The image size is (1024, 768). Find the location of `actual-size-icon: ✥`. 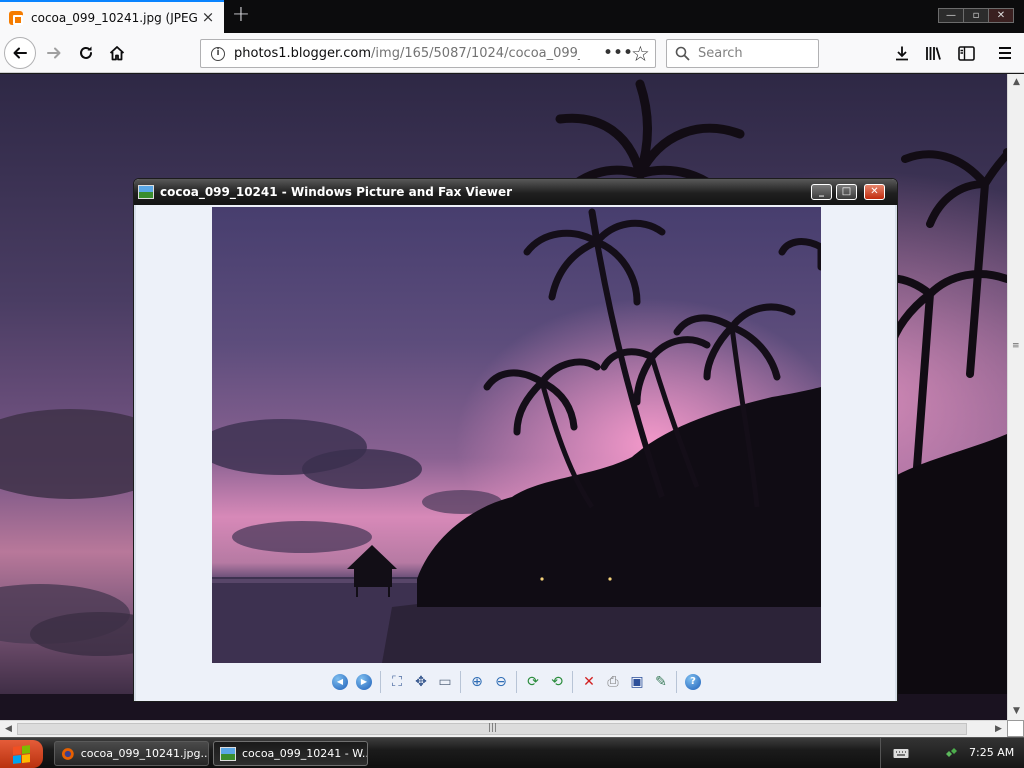

actual-size-icon: ✥ is located at coordinates (421, 682).